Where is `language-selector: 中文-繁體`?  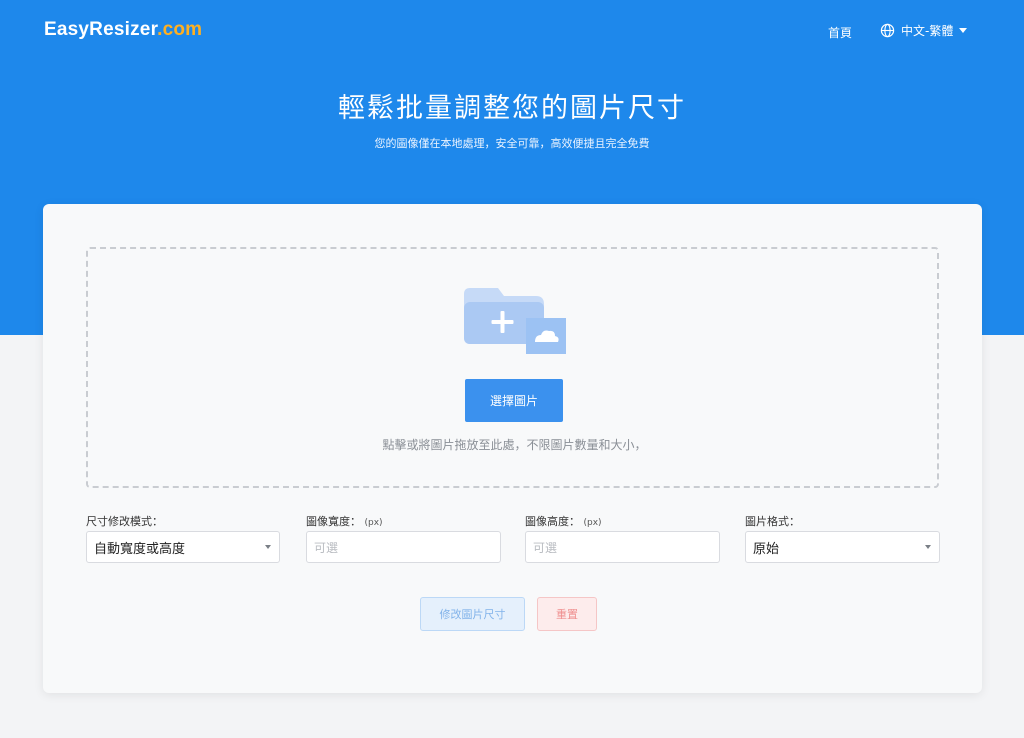 language-selector: 中文-繁體 is located at coordinates (924, 30).